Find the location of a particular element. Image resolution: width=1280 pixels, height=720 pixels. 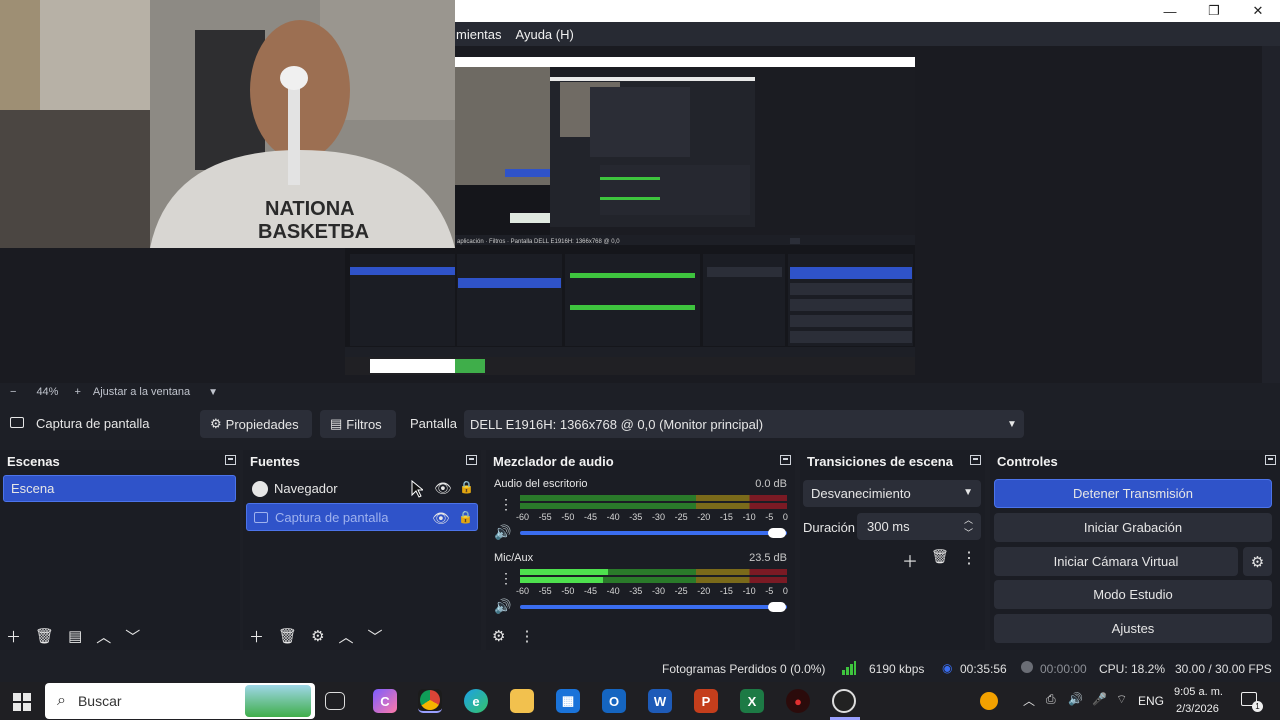

gear-icon: ⚙ is located at coordinates (317, 636).